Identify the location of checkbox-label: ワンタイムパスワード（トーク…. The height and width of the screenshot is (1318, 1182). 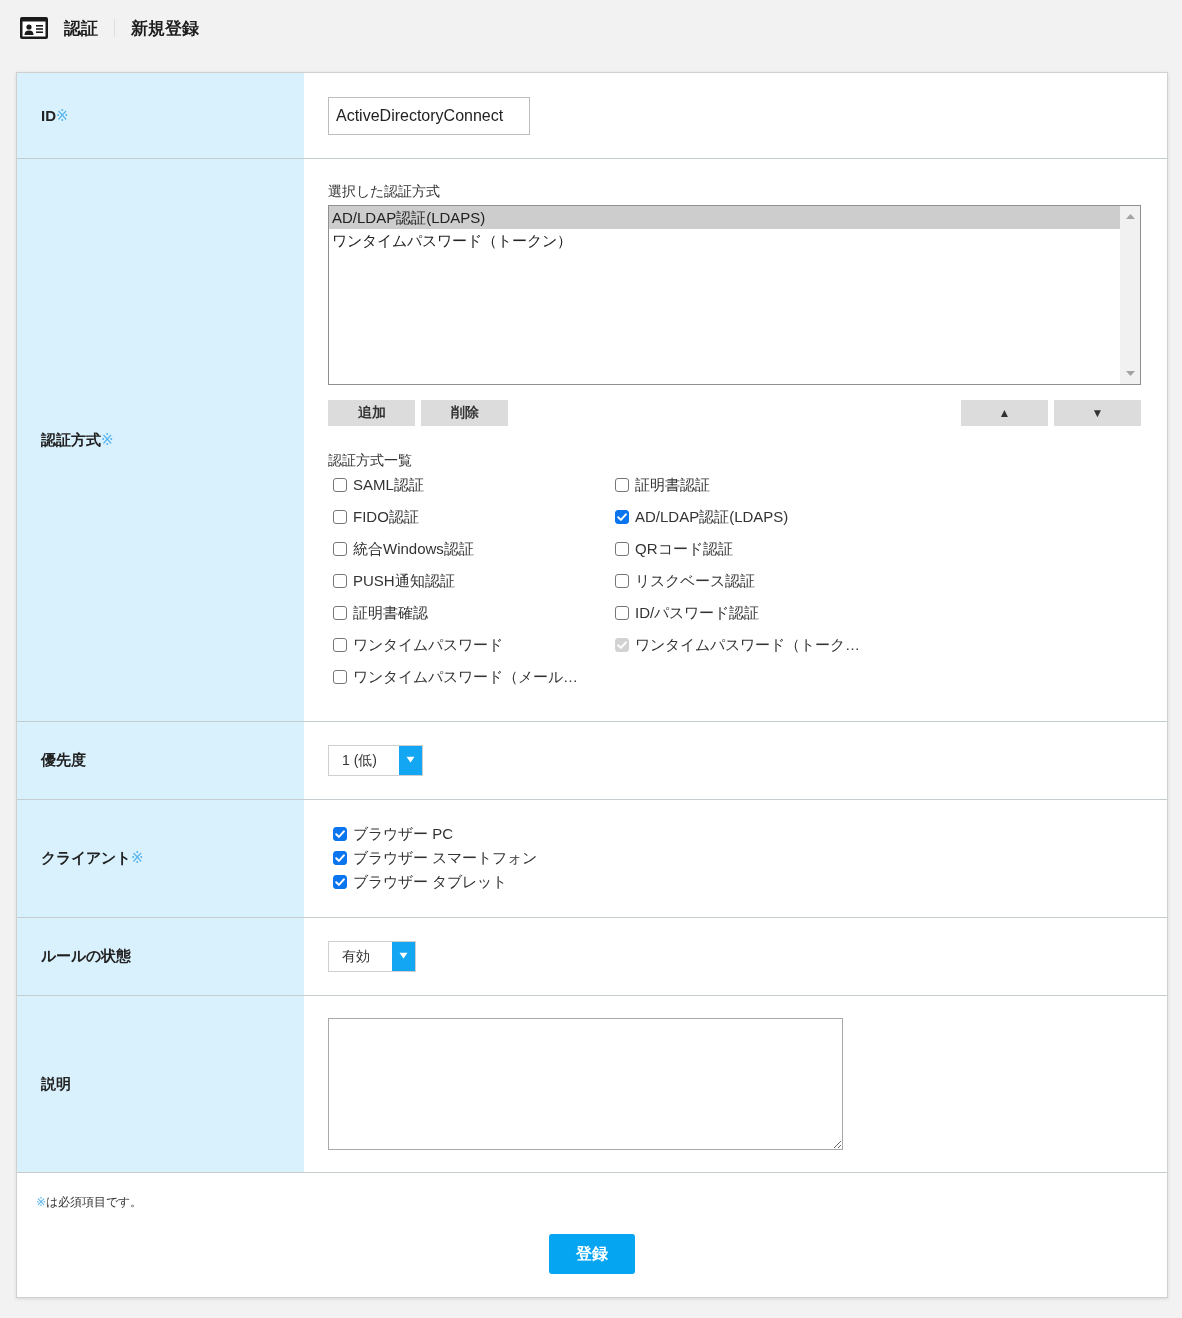
(747, 645).